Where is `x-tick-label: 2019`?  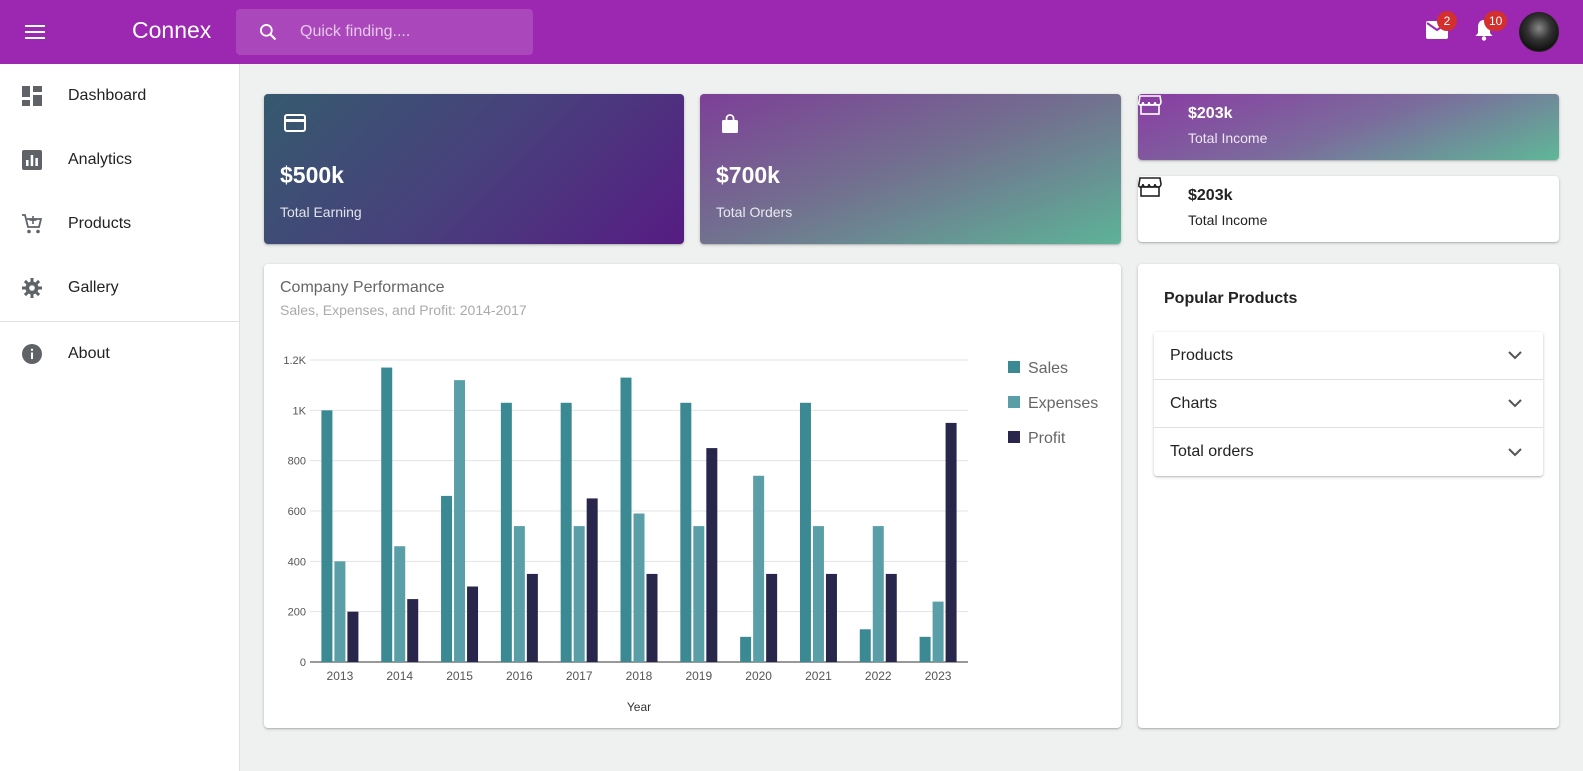 x-tick-label: 2019 is located at coordinates (698, 676).